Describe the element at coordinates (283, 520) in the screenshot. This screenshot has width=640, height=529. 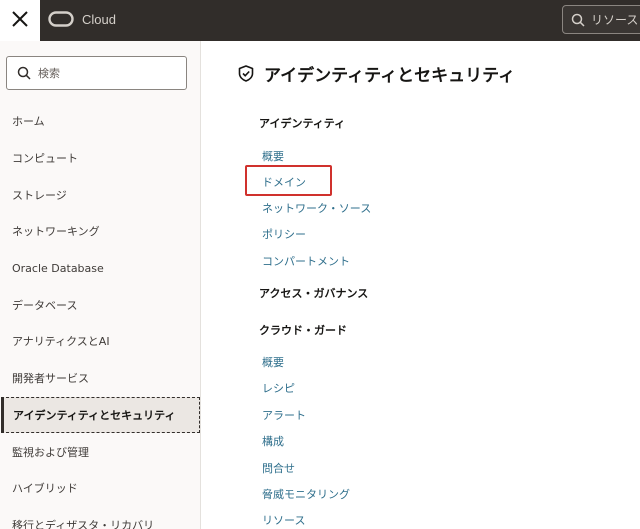
I see `link-resources: リソース` at that location.